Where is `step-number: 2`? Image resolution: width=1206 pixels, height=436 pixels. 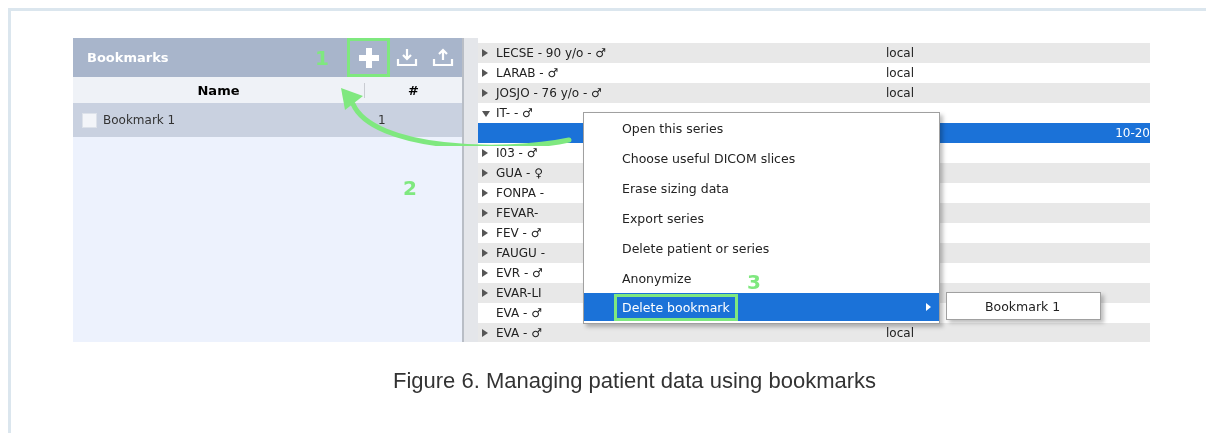 step-number: 2 is located at coordinates (410, 188).